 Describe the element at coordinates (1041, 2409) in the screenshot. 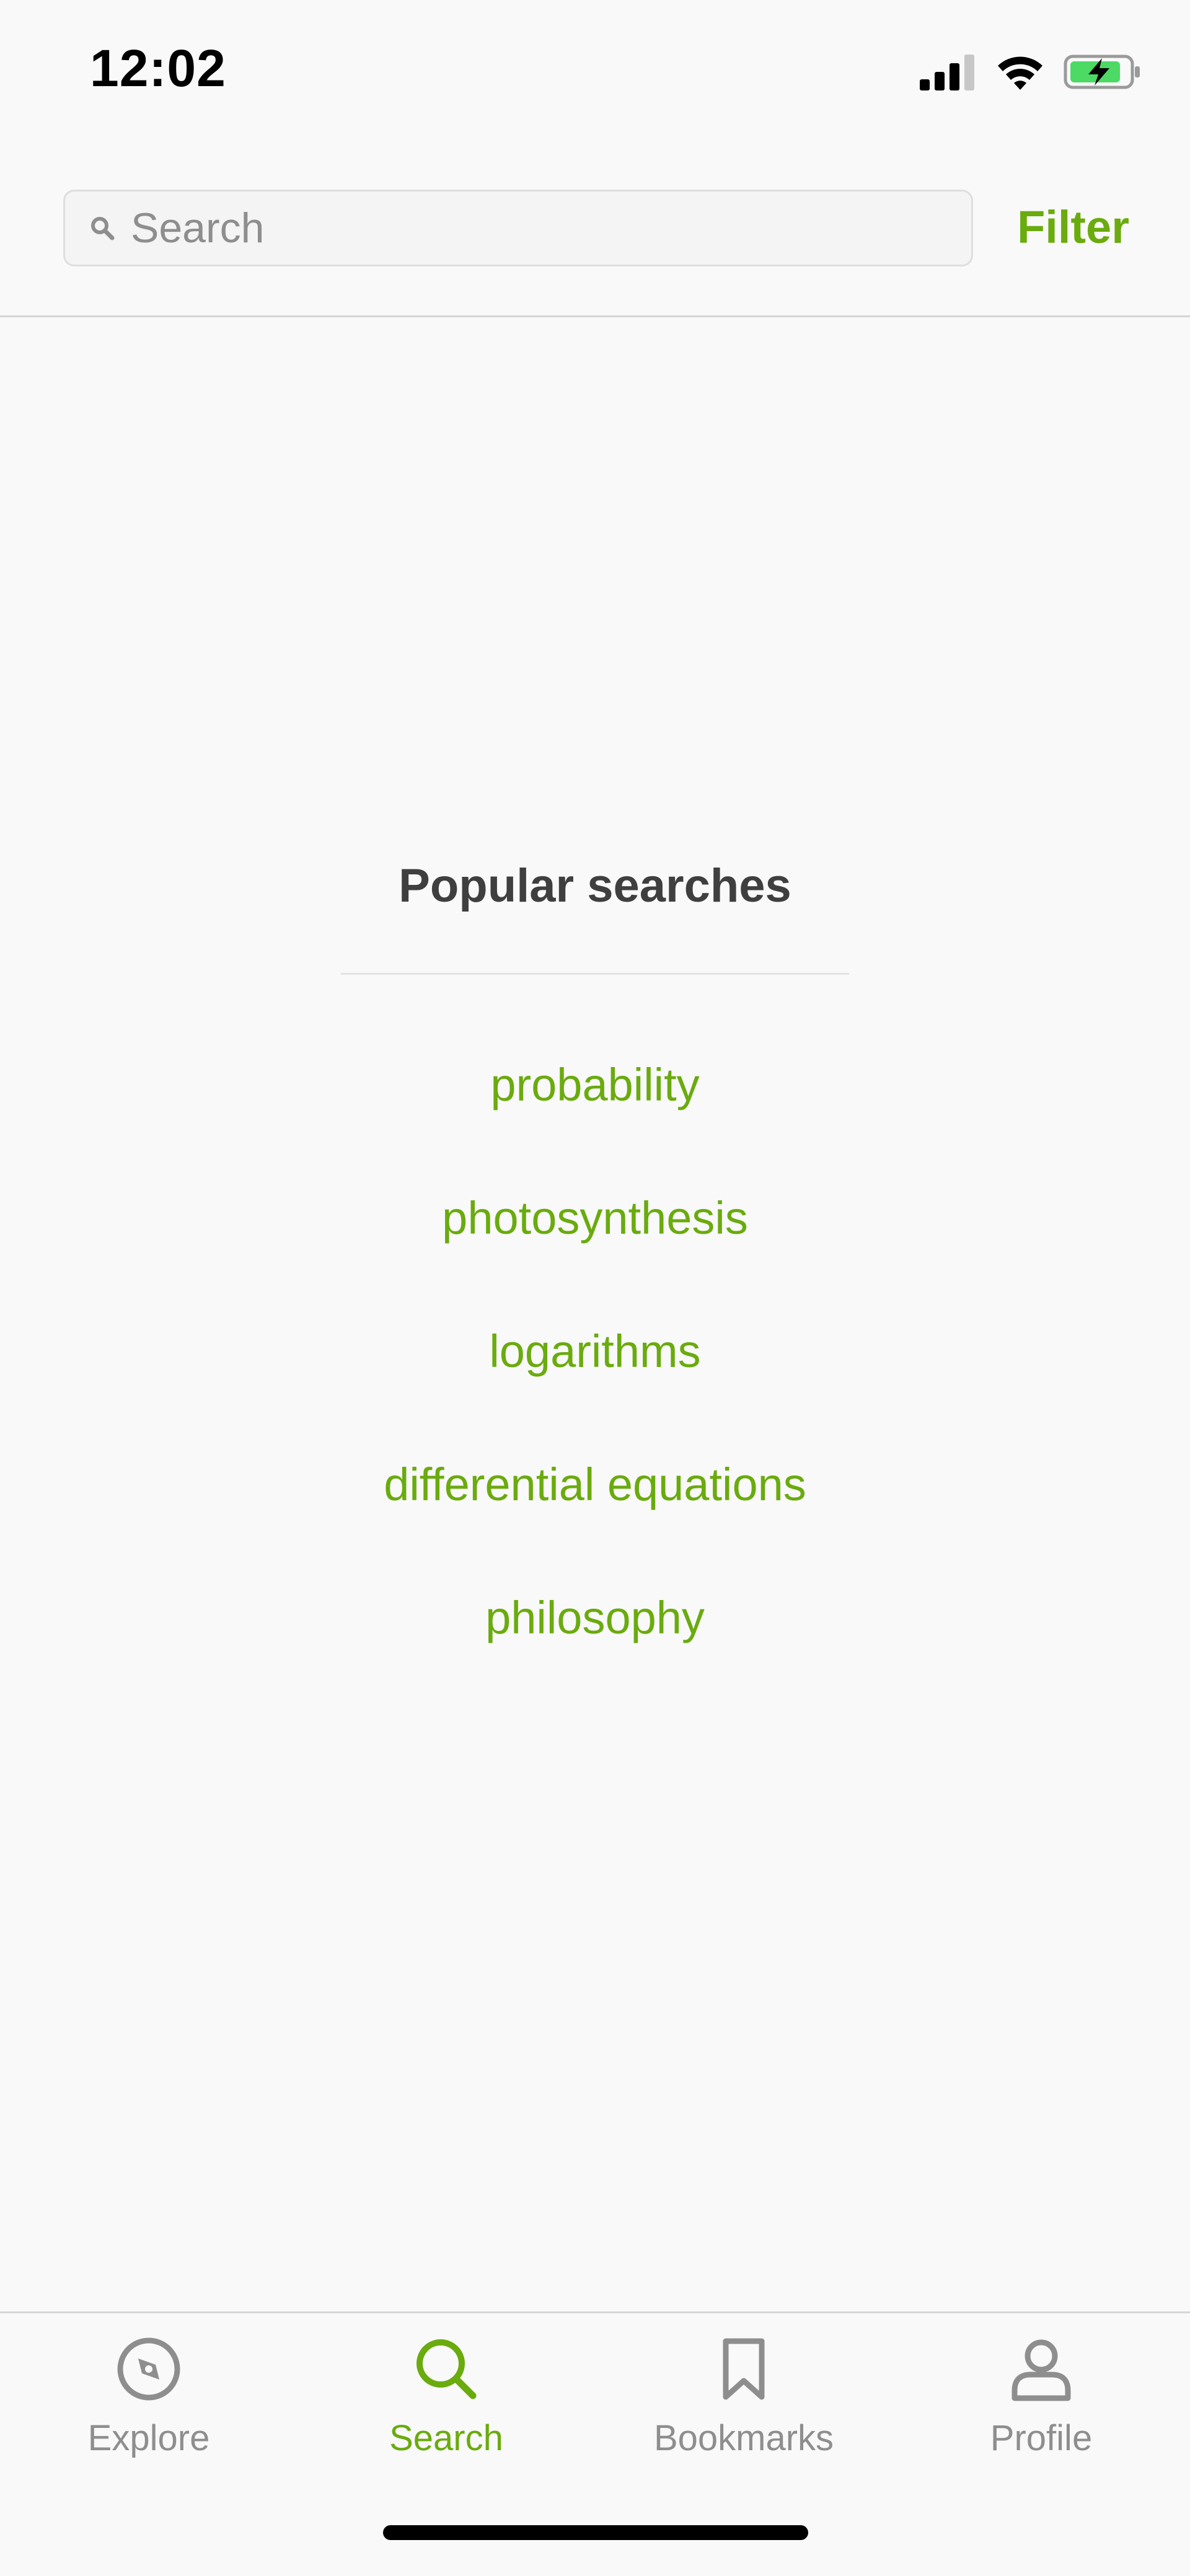

I see `tab-profile: Profile` at that location.